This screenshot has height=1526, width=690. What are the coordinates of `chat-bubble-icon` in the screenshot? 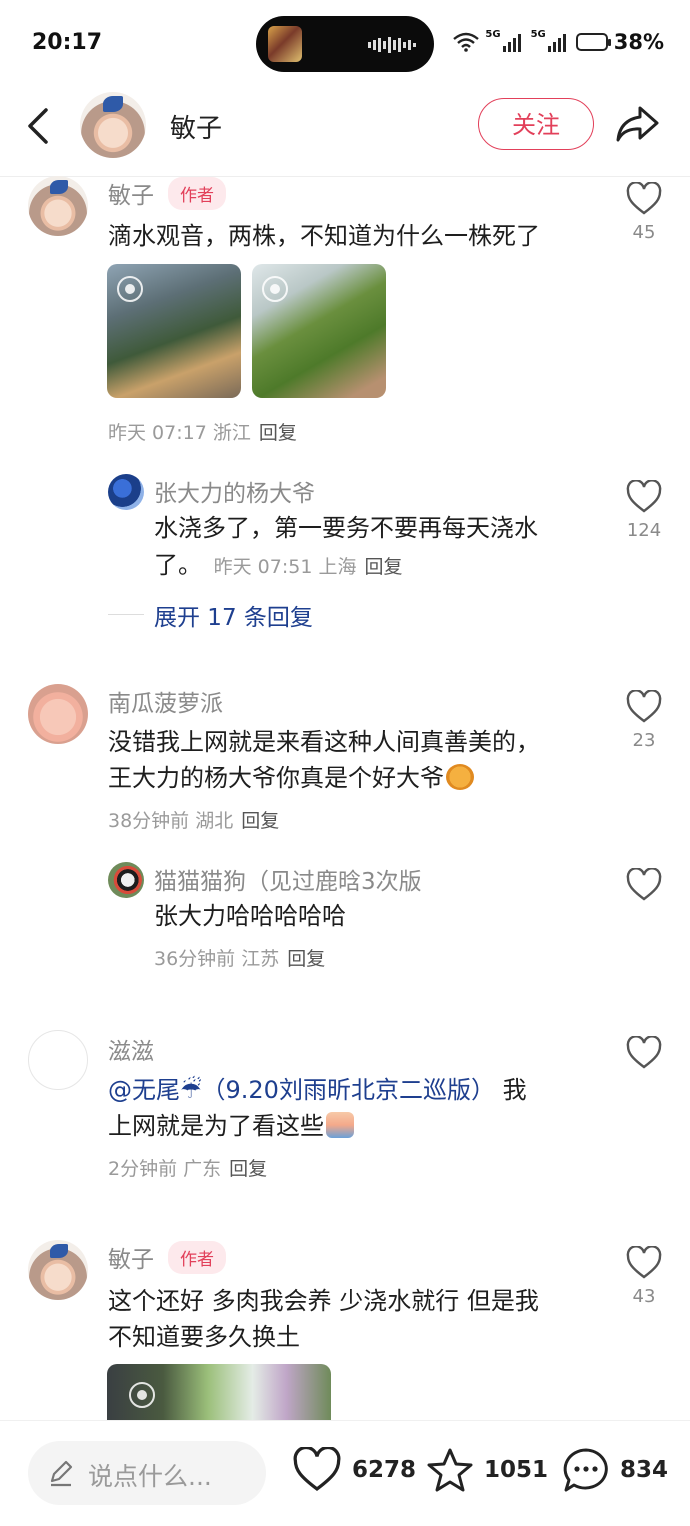 It's located at (586, 1470).